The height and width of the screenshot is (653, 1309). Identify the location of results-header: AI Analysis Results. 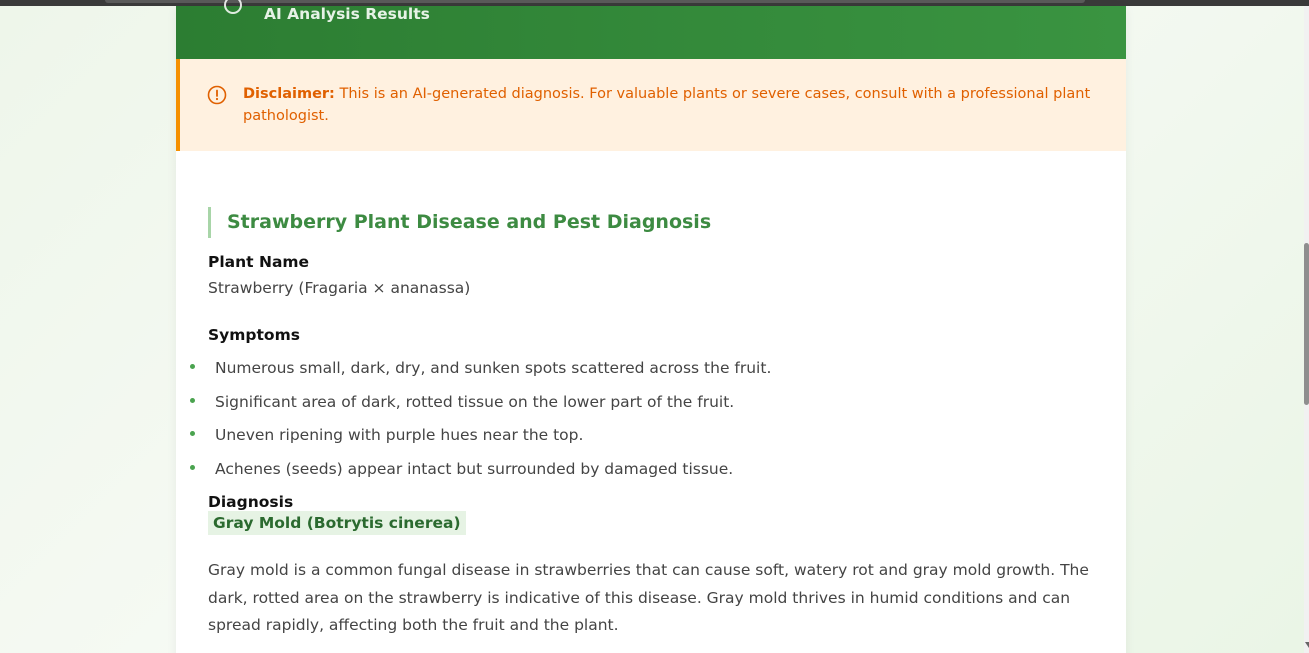
(651, 29).